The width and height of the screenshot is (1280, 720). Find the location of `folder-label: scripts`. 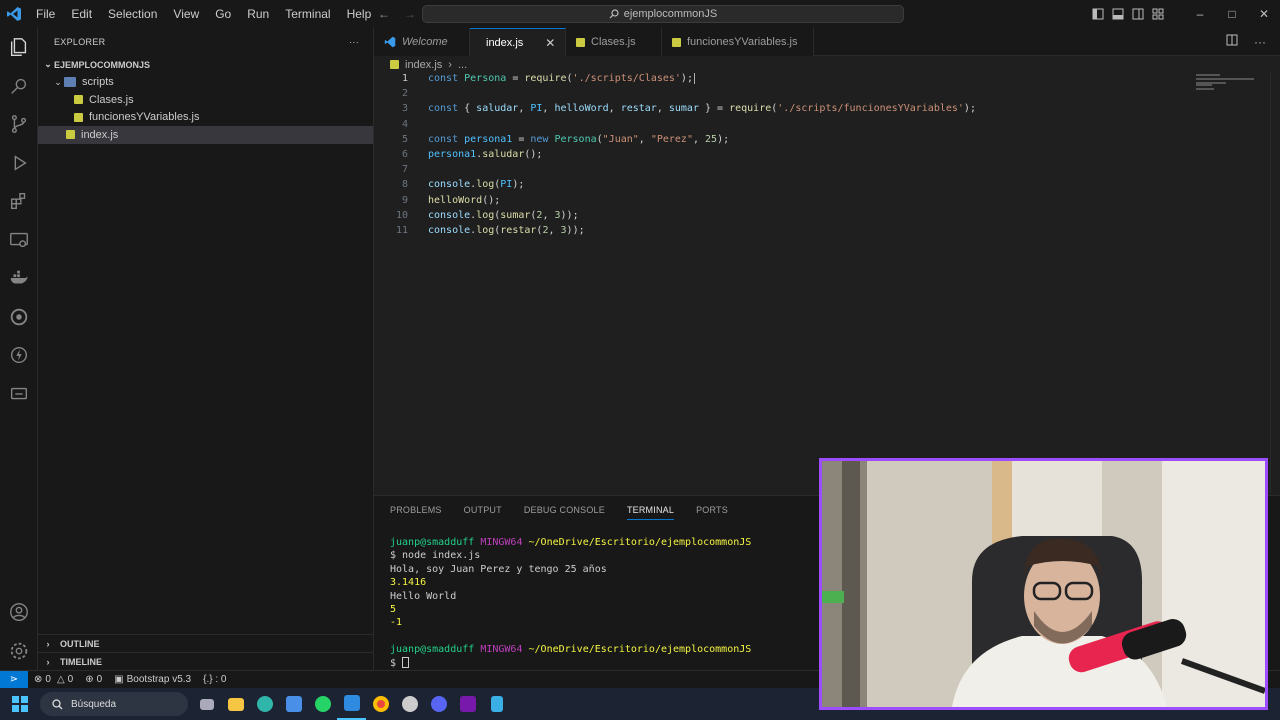

folder-label: scripts is located at coordinates (98, 82).